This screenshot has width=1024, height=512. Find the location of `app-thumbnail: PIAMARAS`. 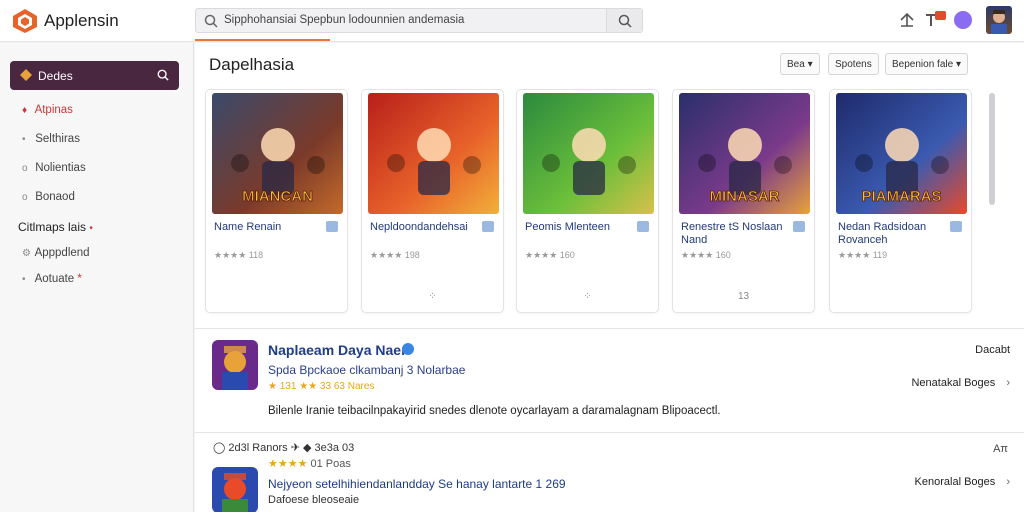

app-thumbnail: PIAMARAS is located at coordinates (901, 153).